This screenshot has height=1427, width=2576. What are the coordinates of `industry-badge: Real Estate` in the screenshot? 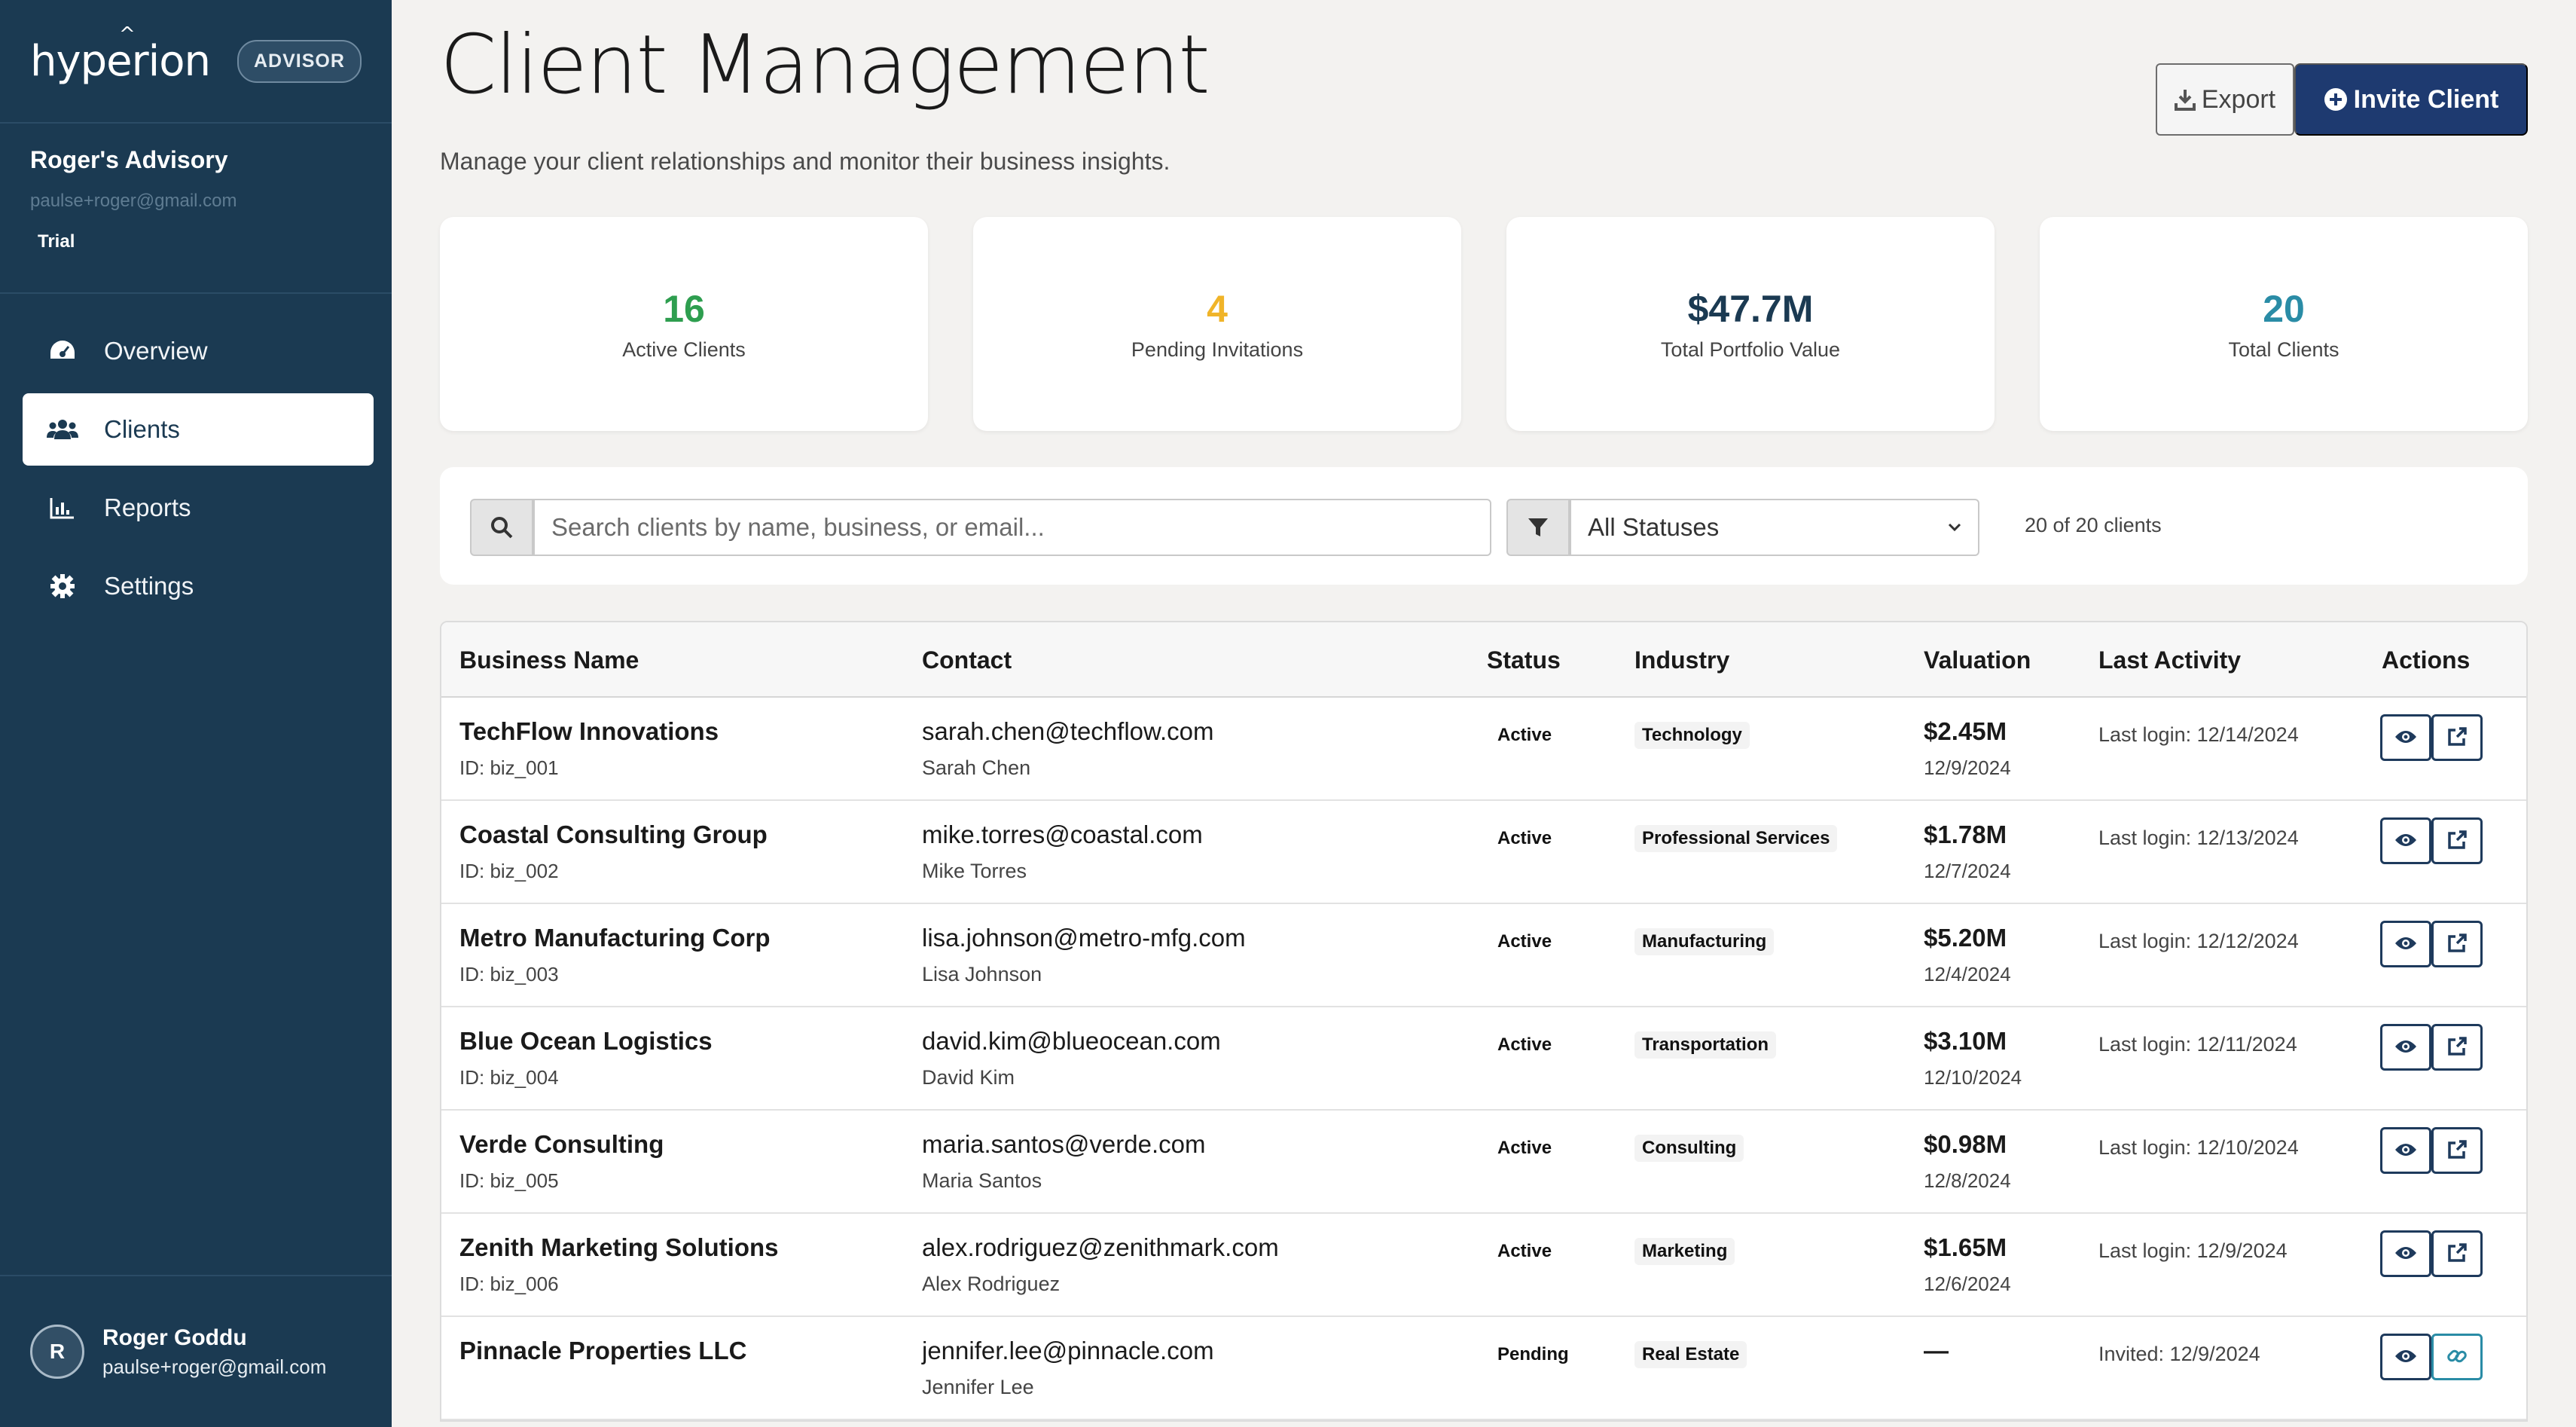 It's located at (1690, 1355).